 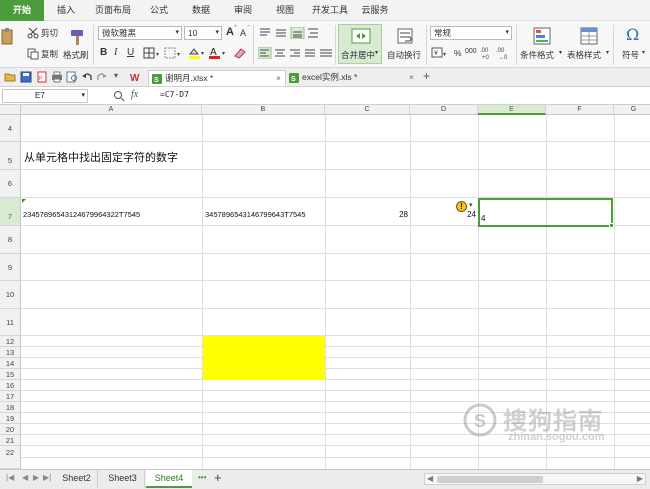 I want to click on wps-logo-icon: W, so click(x=137, y=77).